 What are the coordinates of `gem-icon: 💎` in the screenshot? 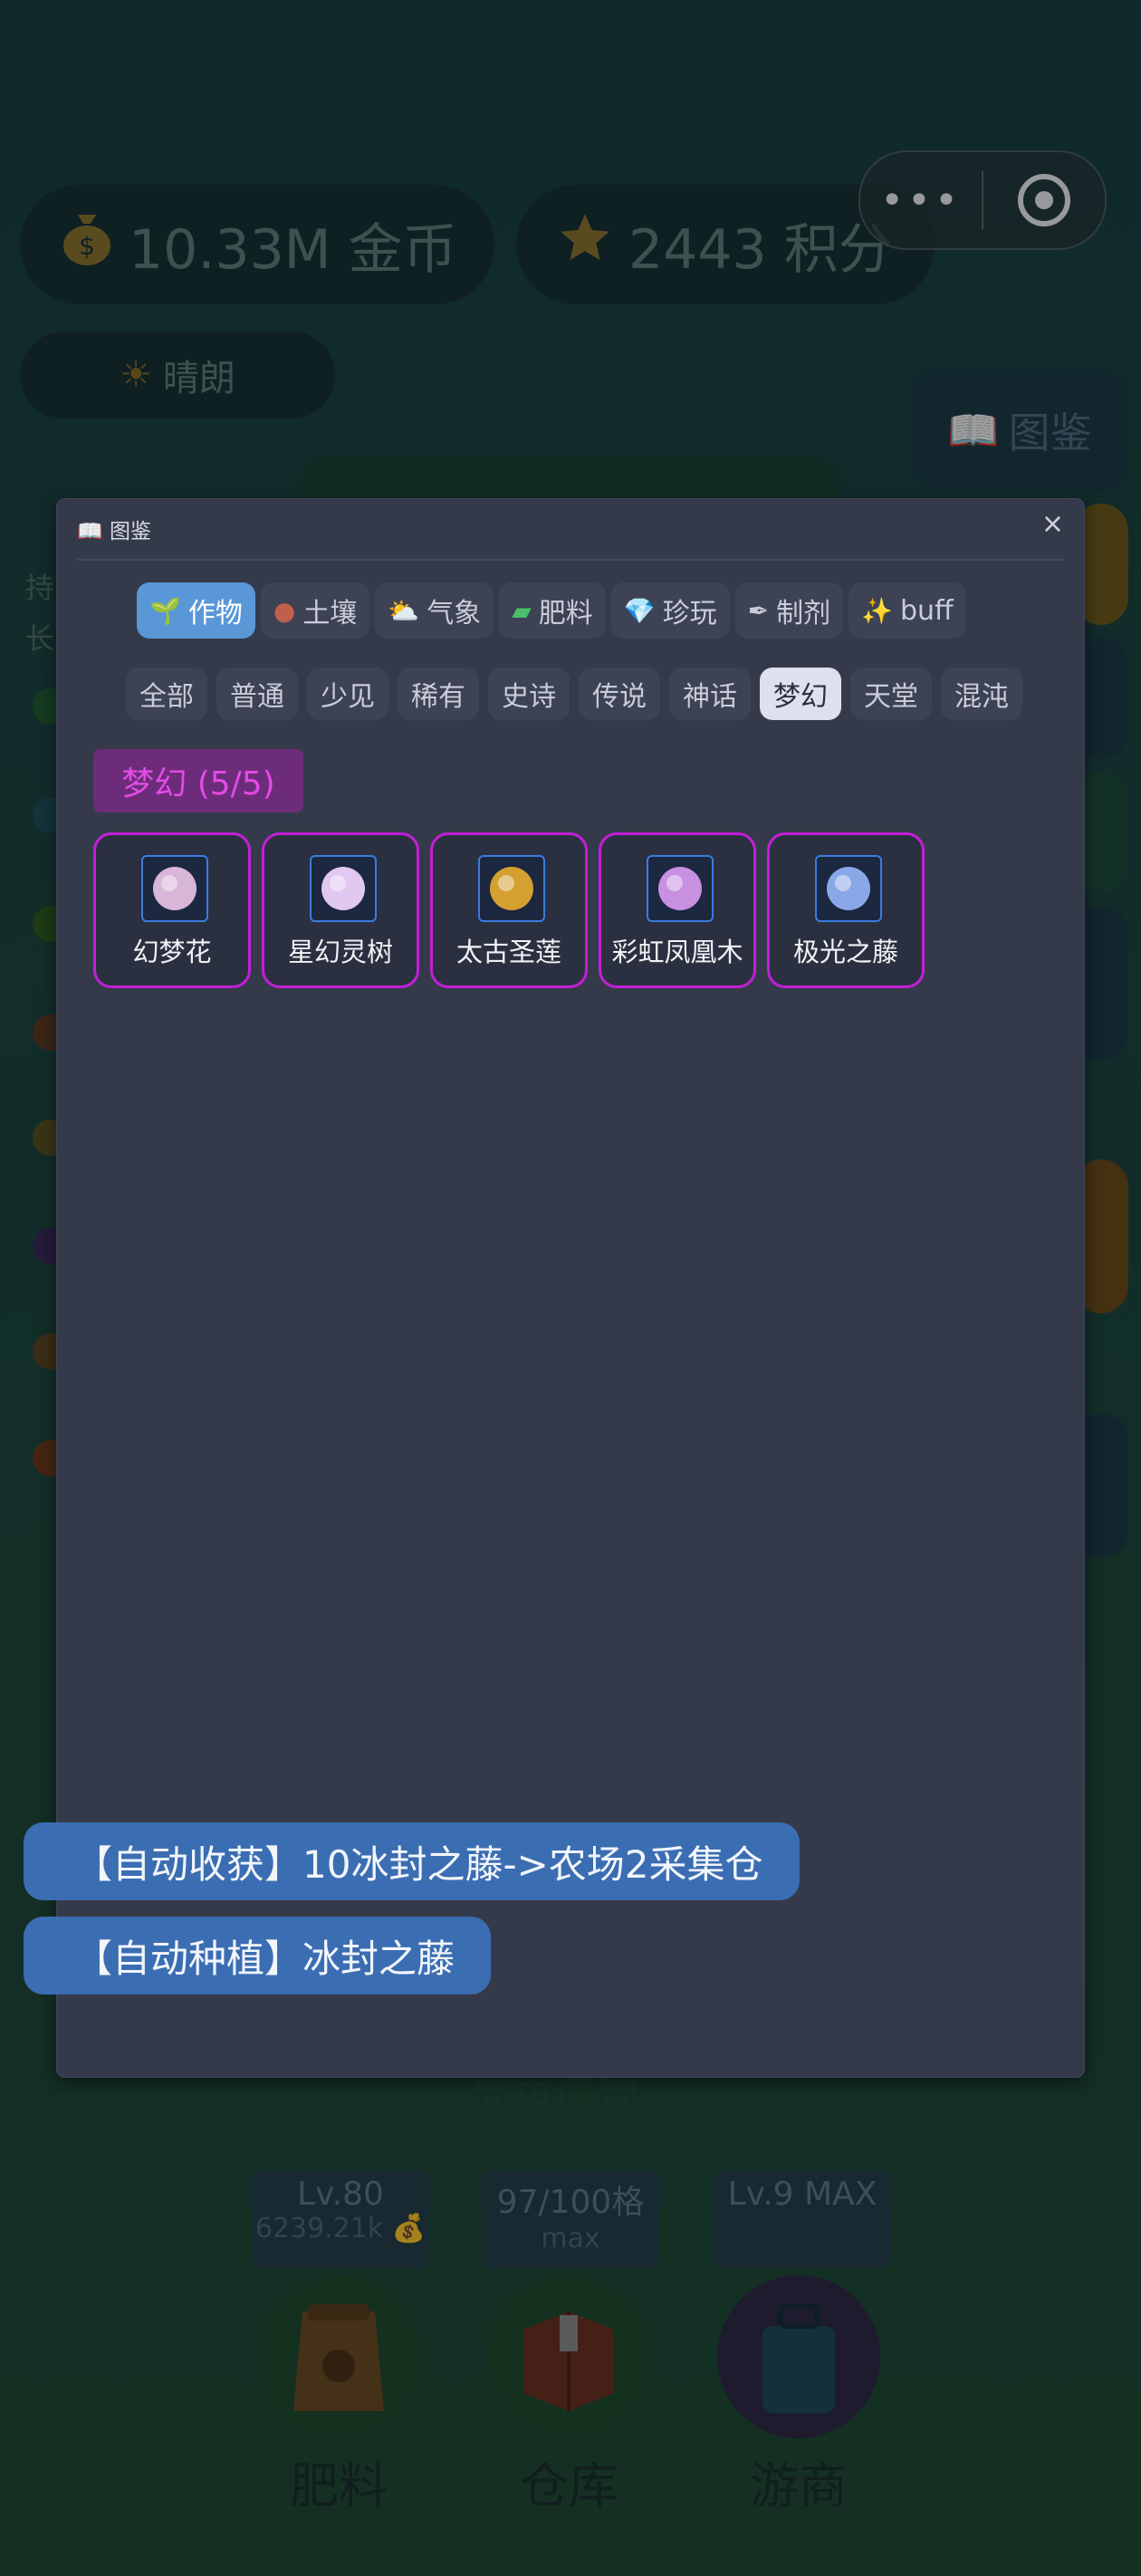 It's located at (639, 610).